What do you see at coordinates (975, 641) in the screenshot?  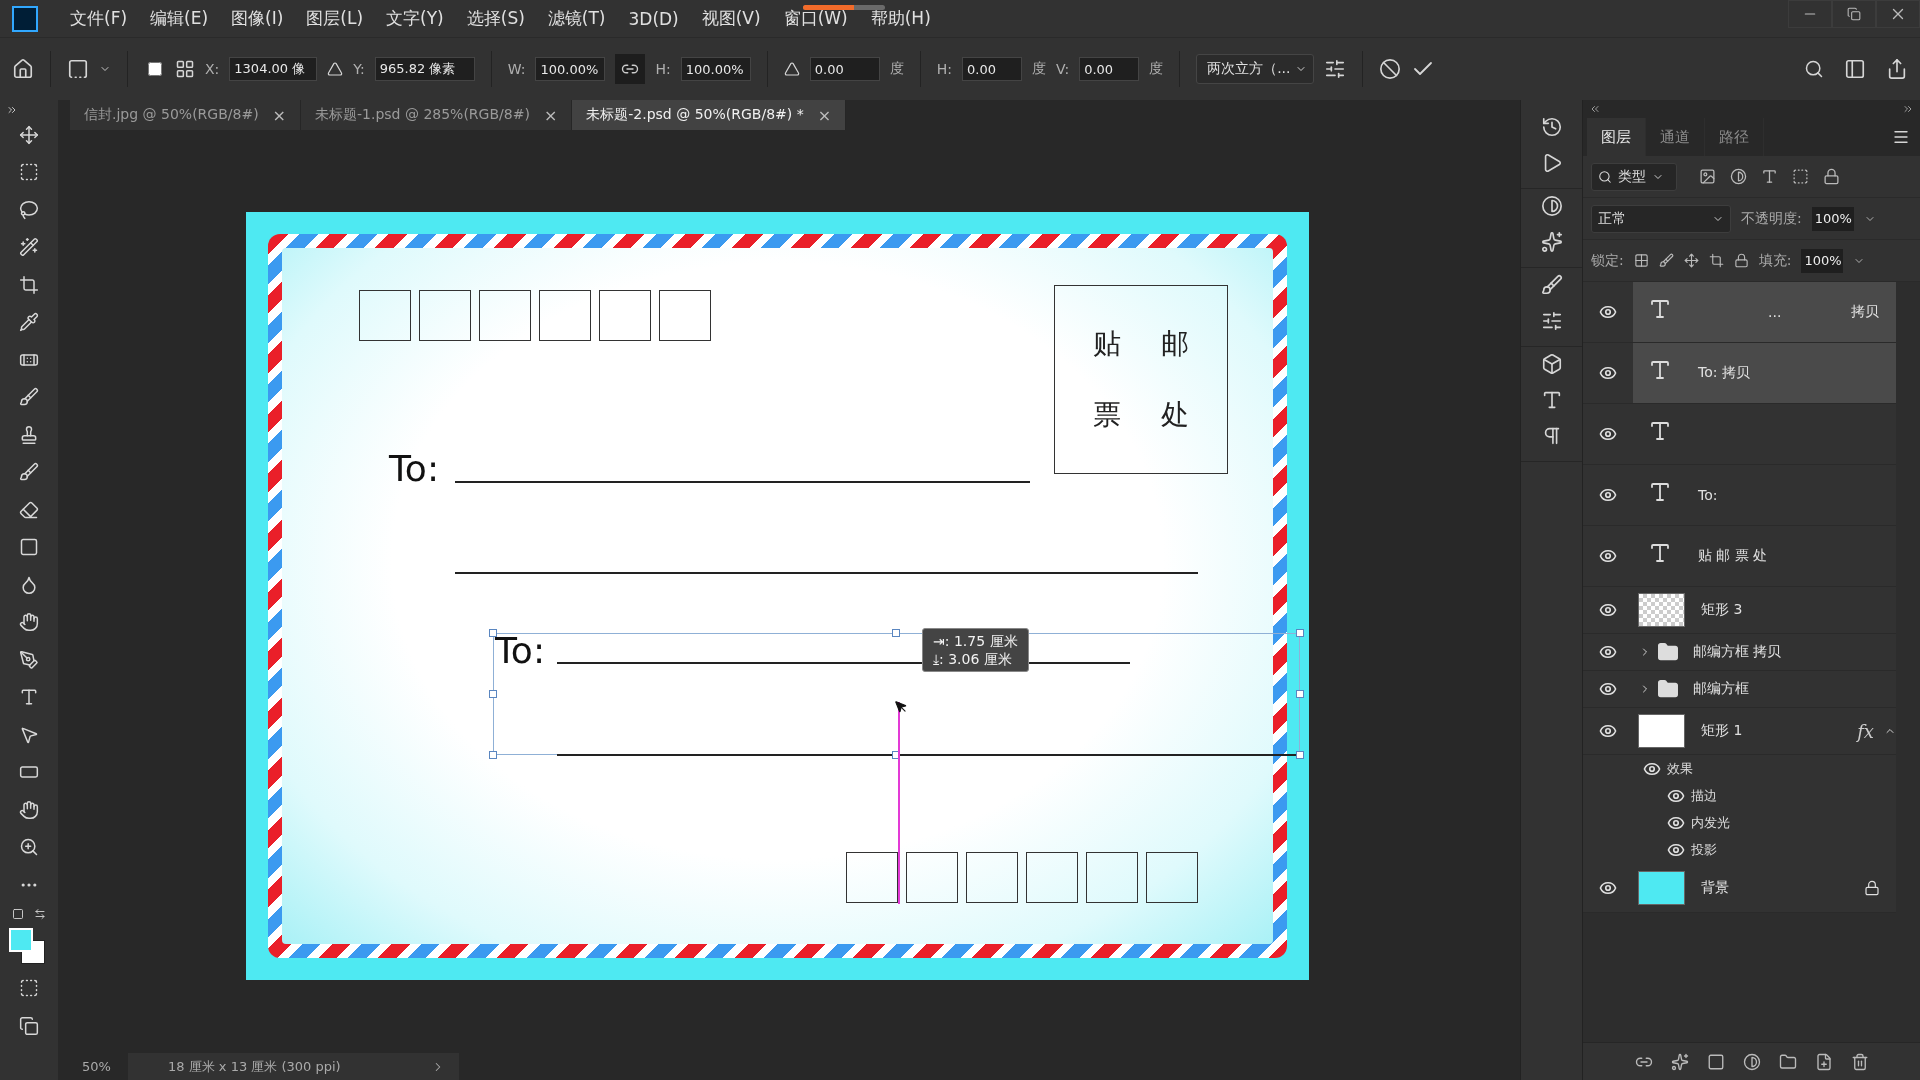 I see `tooltip-text: ⇥: 1.75 厘米` at bounding box center [975, 641].